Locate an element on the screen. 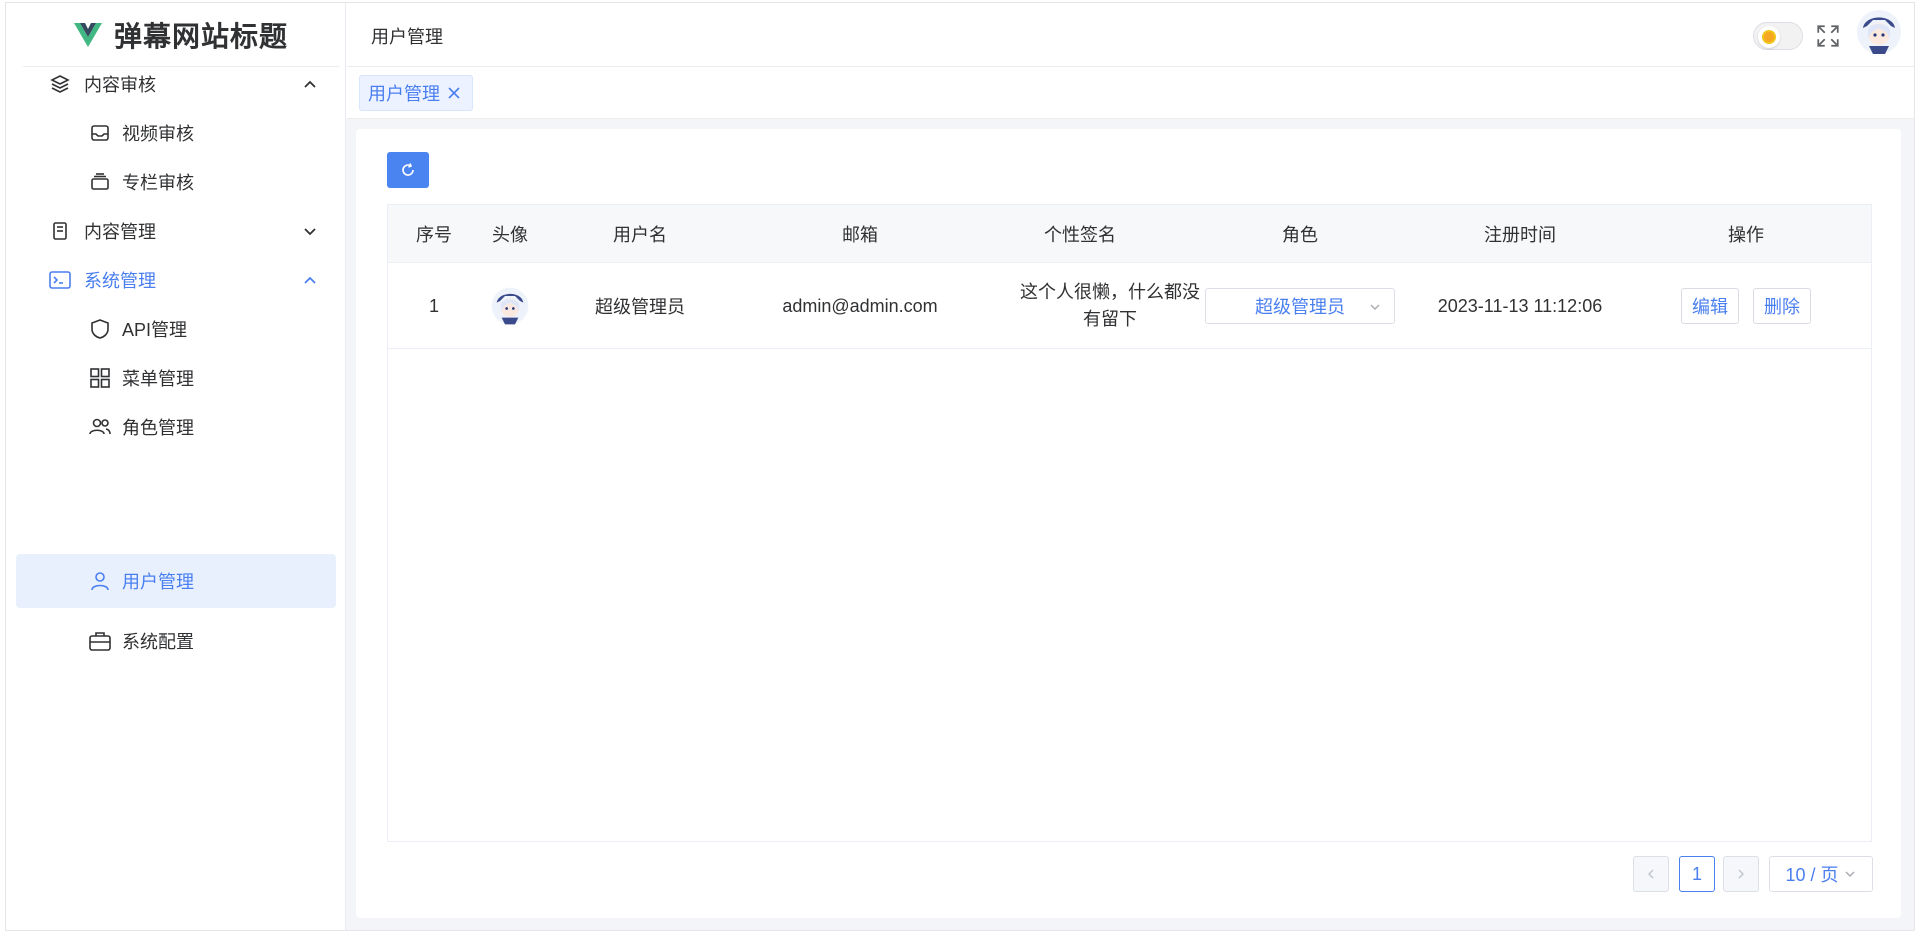  chevron-right-icon is located at coordinates (1741, 874).